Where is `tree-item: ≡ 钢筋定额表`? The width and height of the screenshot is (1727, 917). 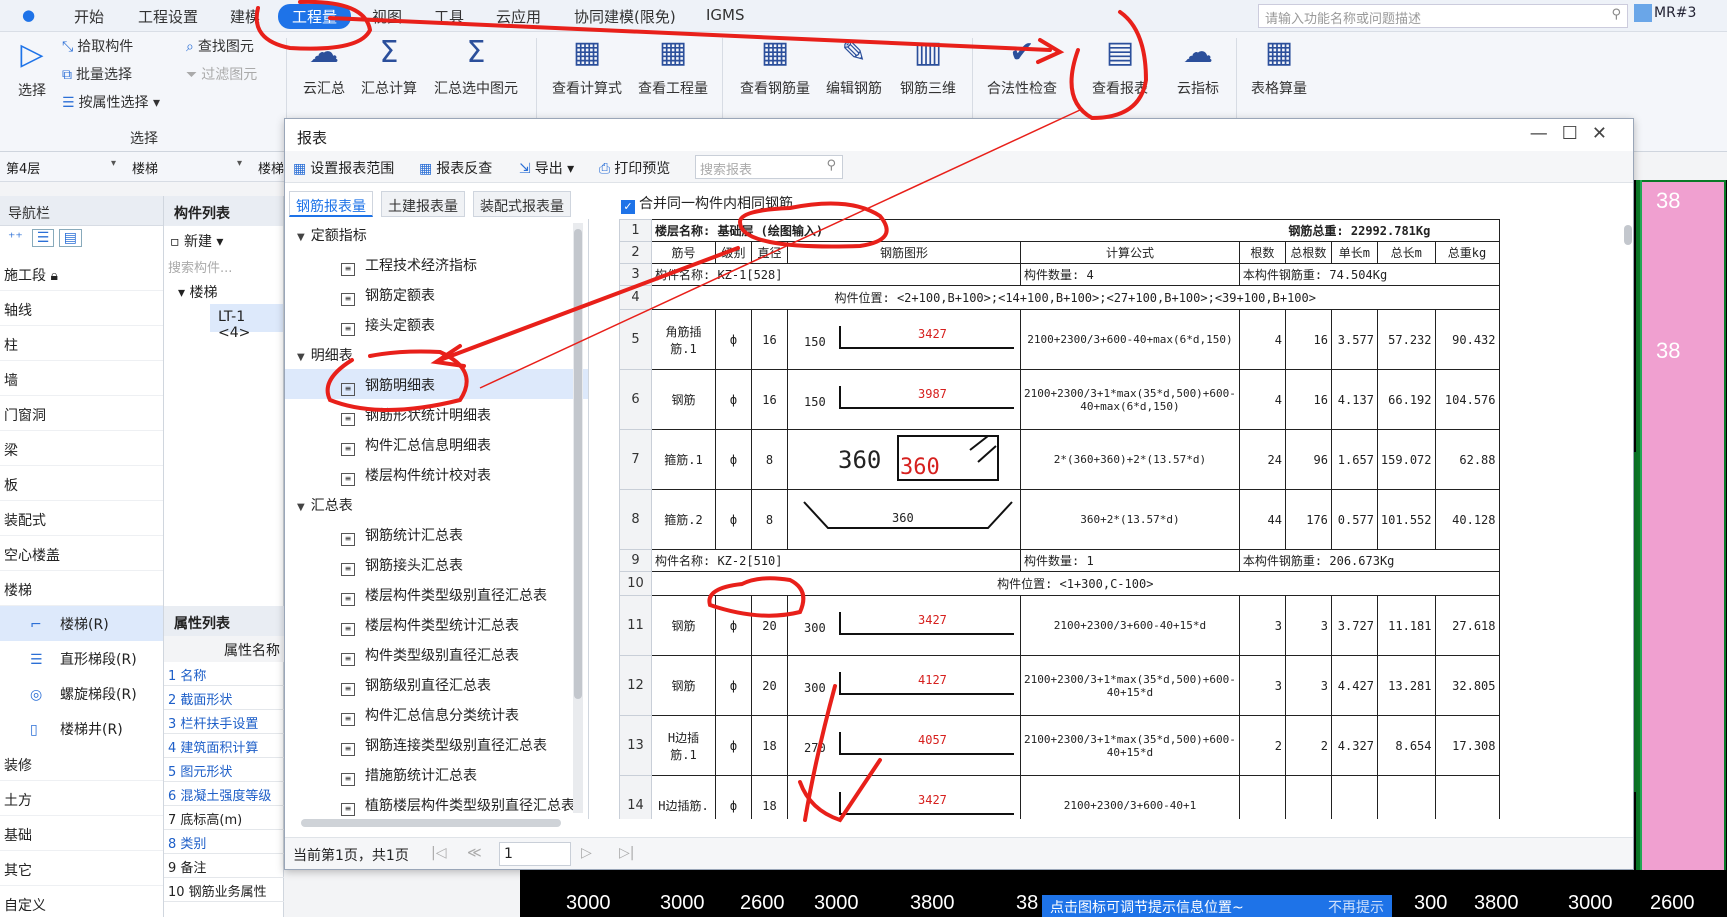 tree-item: ≡ 钢筋定额表 is located at coordinates (436, 294).